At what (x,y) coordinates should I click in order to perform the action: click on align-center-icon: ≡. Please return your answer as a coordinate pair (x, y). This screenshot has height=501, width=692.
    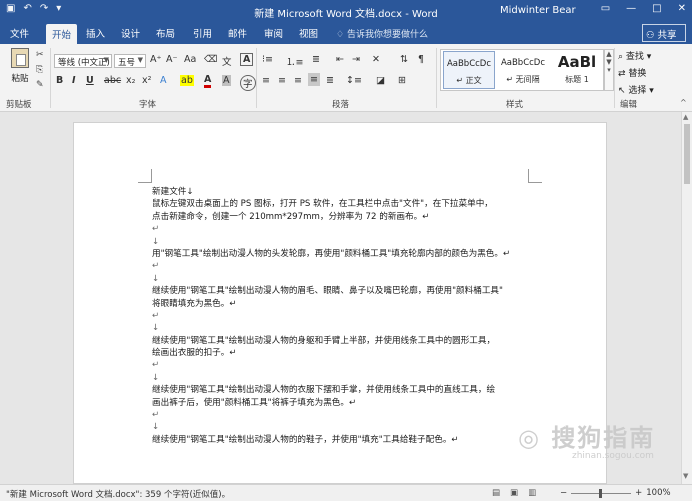
    Looking at the image, I should click on (282, 80).